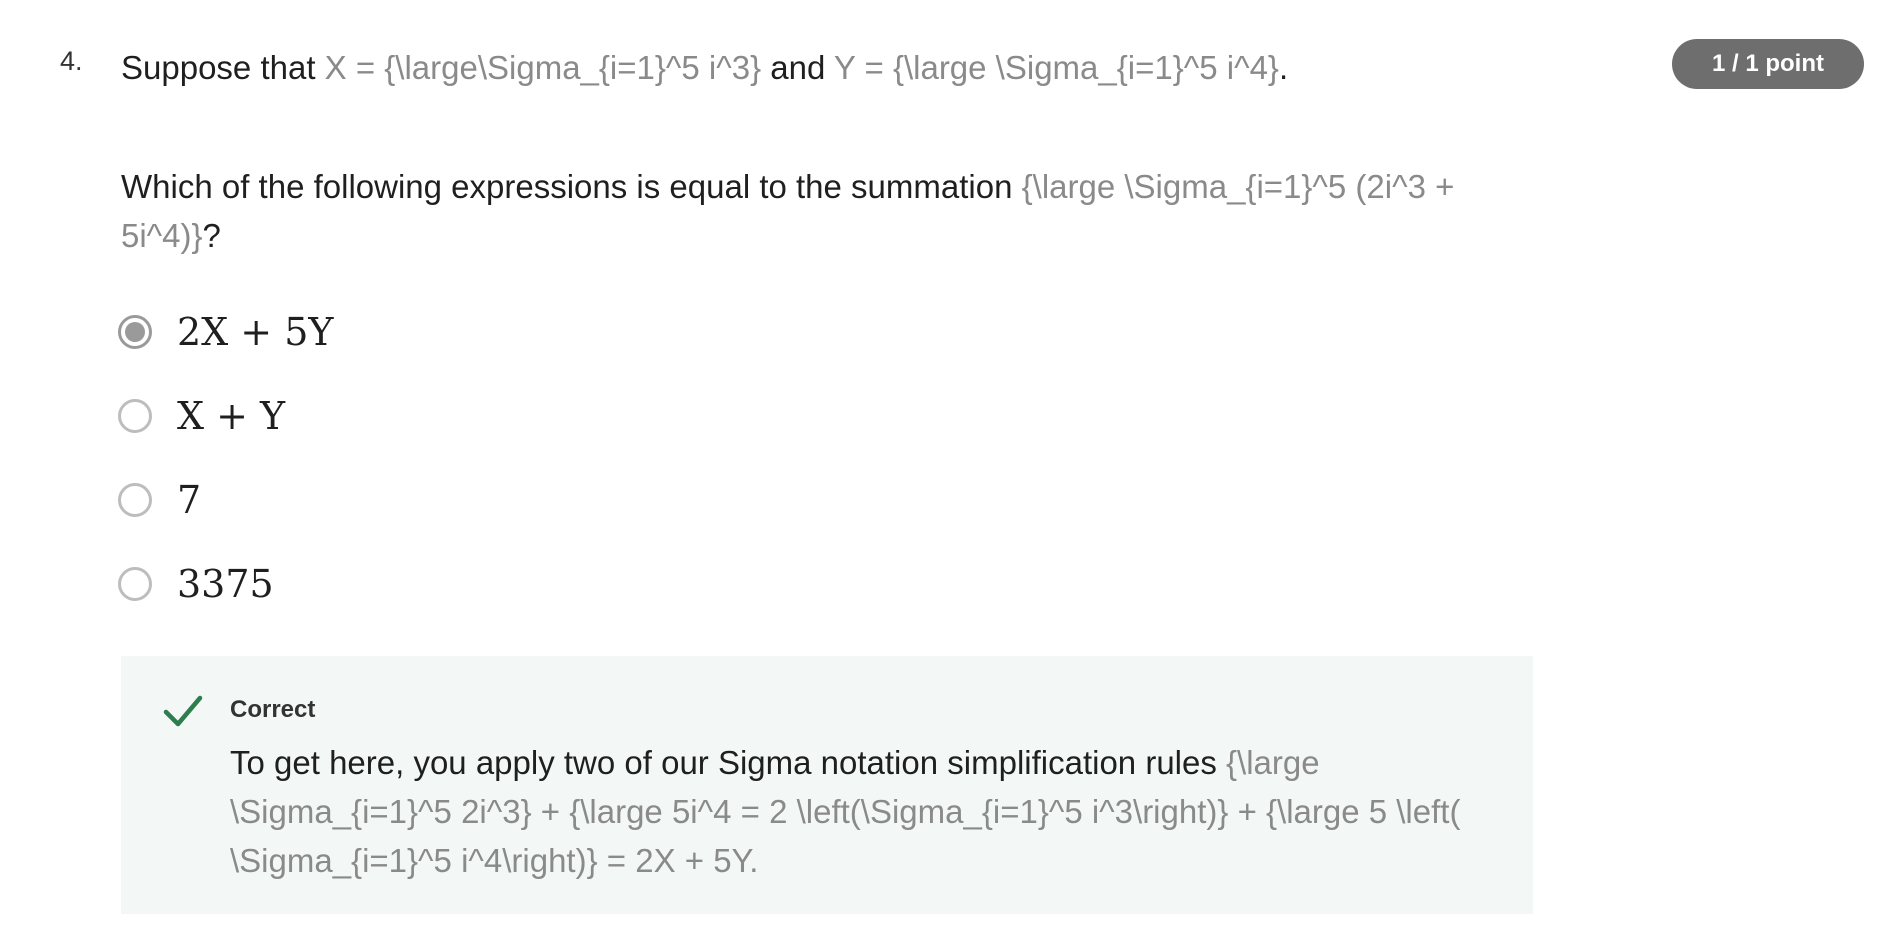  What do you see at coordinates (231, 416) in the screenshot?
I see `option-label: X + Y` at bounding box center [231, 416].